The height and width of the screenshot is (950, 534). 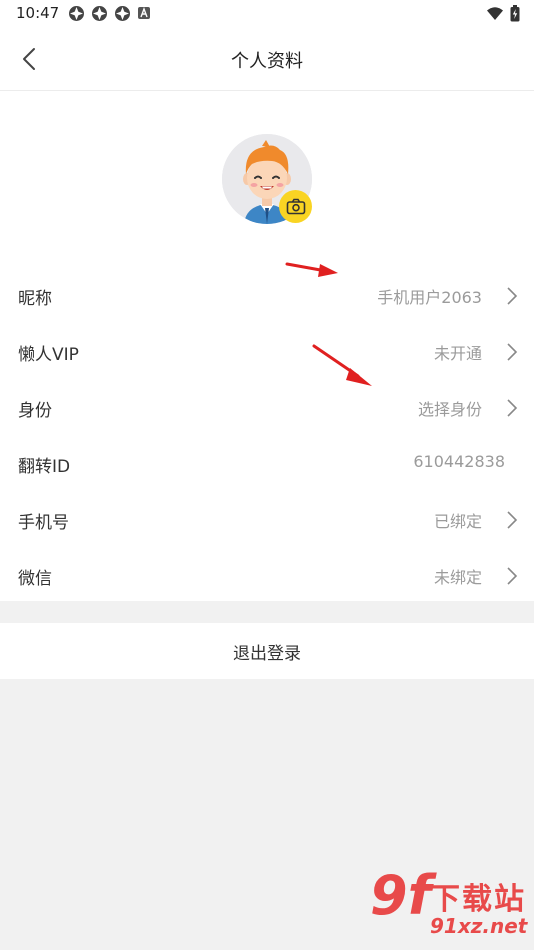 I want to click on avatar-button, so click(x=268, y=180).